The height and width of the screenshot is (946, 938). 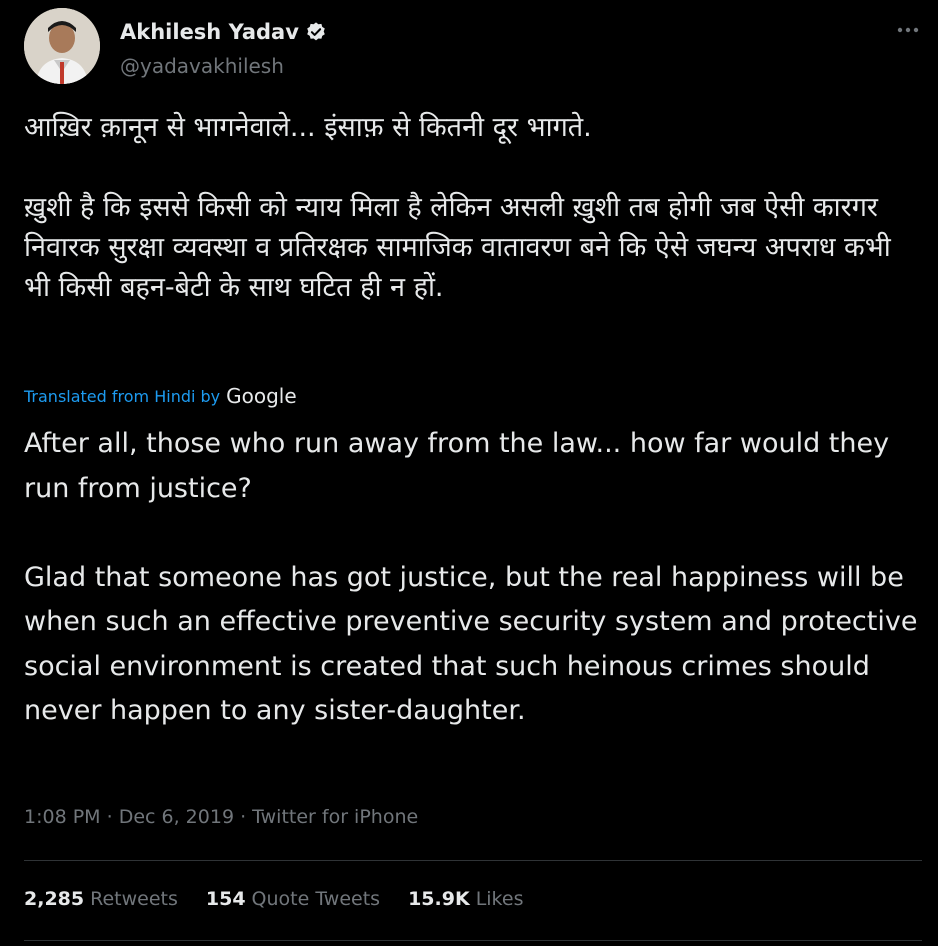 I want to click on likes-stat: 15.9K Likes, so click(x=465, y=899).